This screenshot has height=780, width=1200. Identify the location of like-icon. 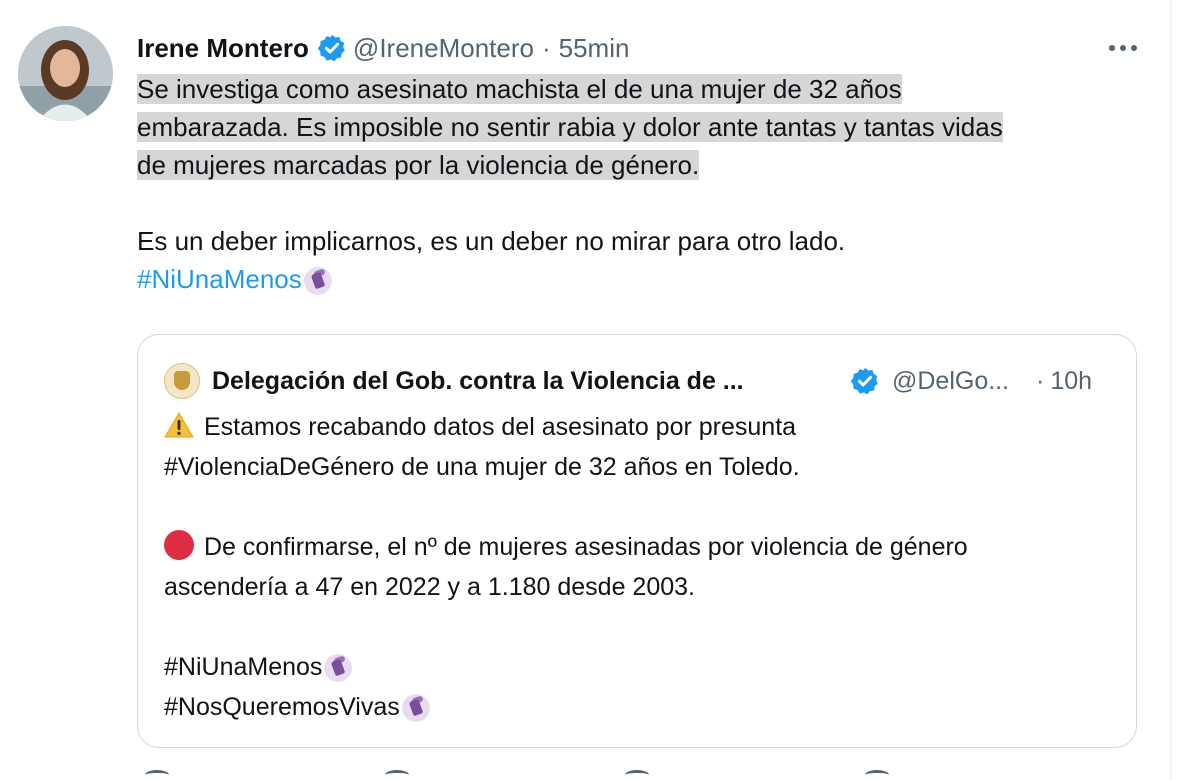
(637, 775).